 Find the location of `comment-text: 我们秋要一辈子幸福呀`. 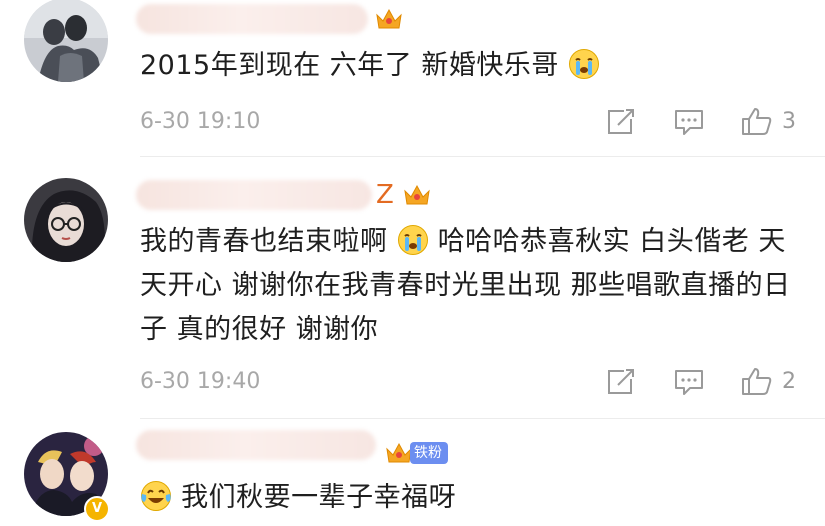

comment-text: 我们秋要一辈子幸福呀 is located at coordinates (470, 498).